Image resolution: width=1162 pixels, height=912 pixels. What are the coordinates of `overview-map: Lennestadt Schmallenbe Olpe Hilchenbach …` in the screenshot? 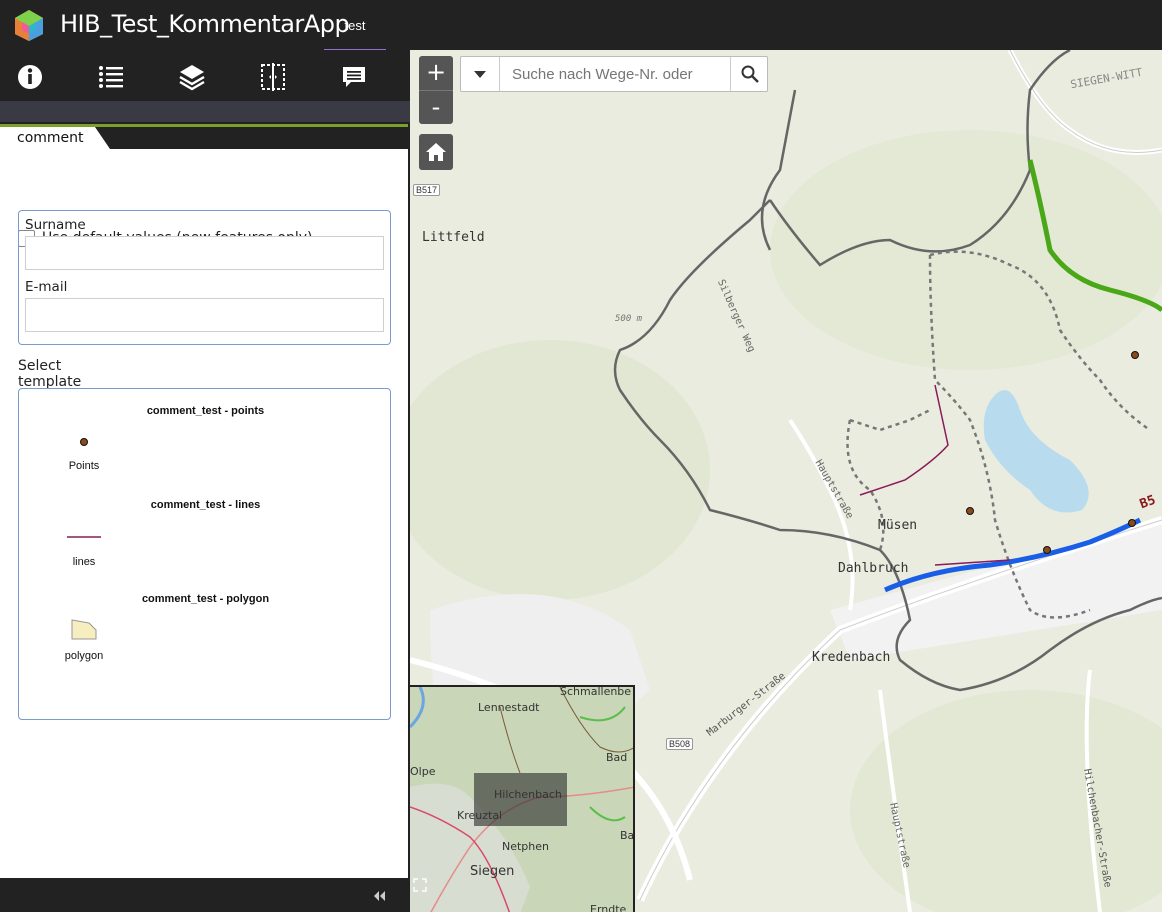 It's located at (522, 798).